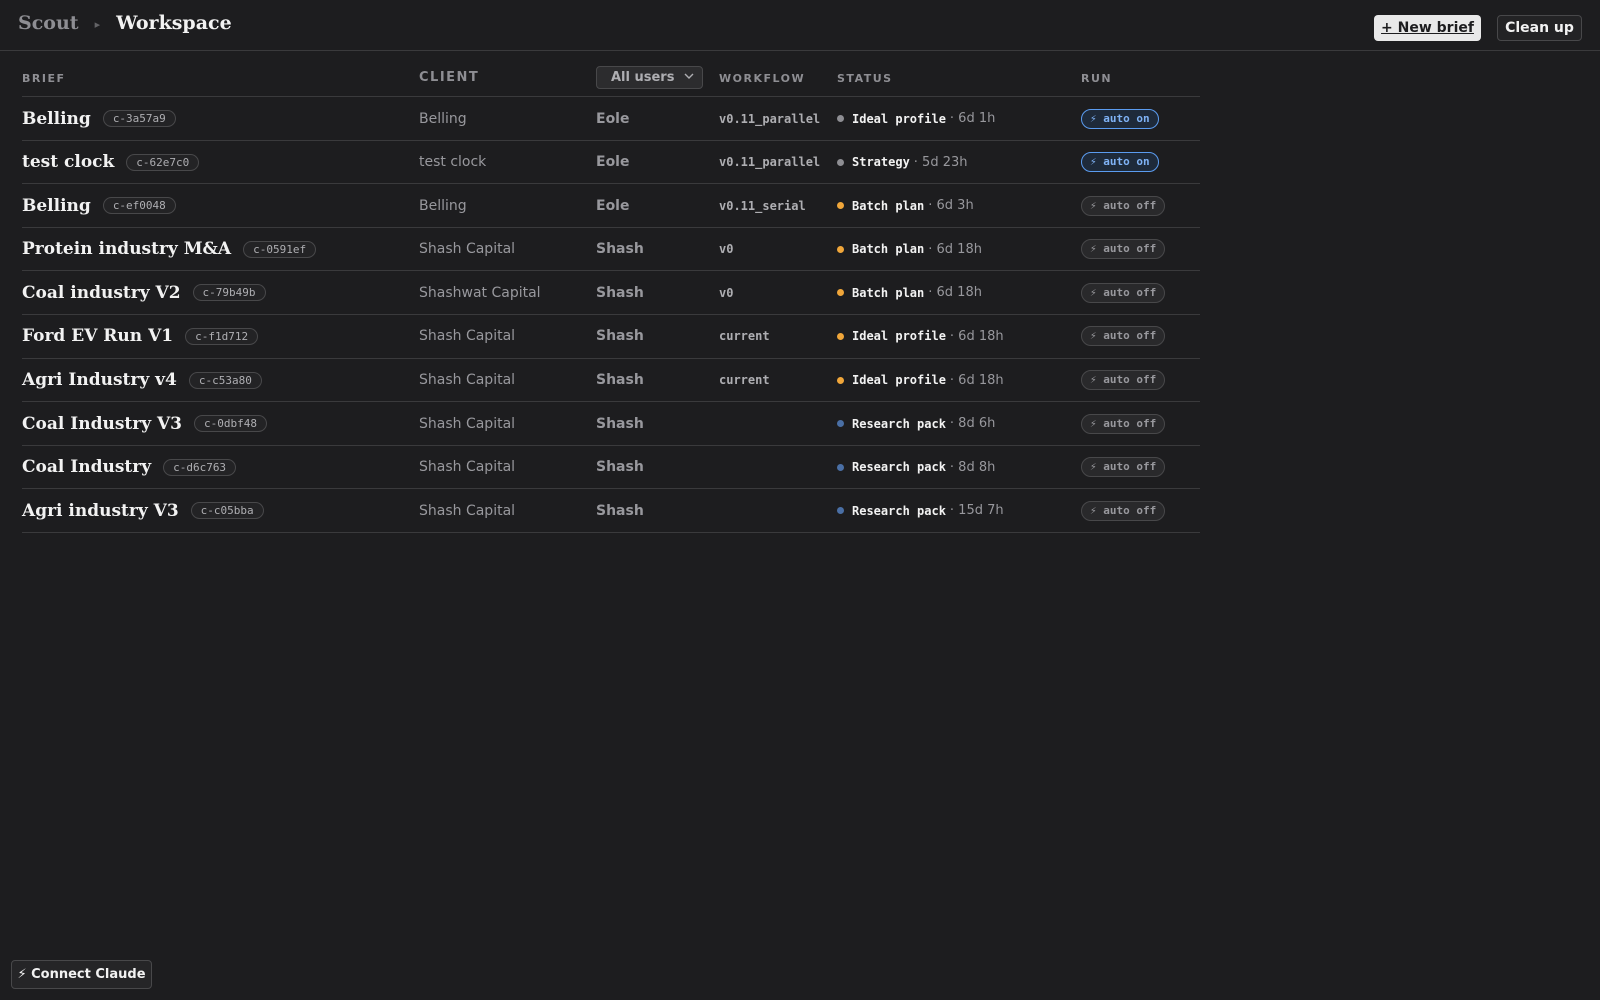 The width and height of the screenshot is (1600, 1000). Describe the element at coordinates (1427, 28) in the screenshot. I see `new-brief-button: + New brief` at that location.